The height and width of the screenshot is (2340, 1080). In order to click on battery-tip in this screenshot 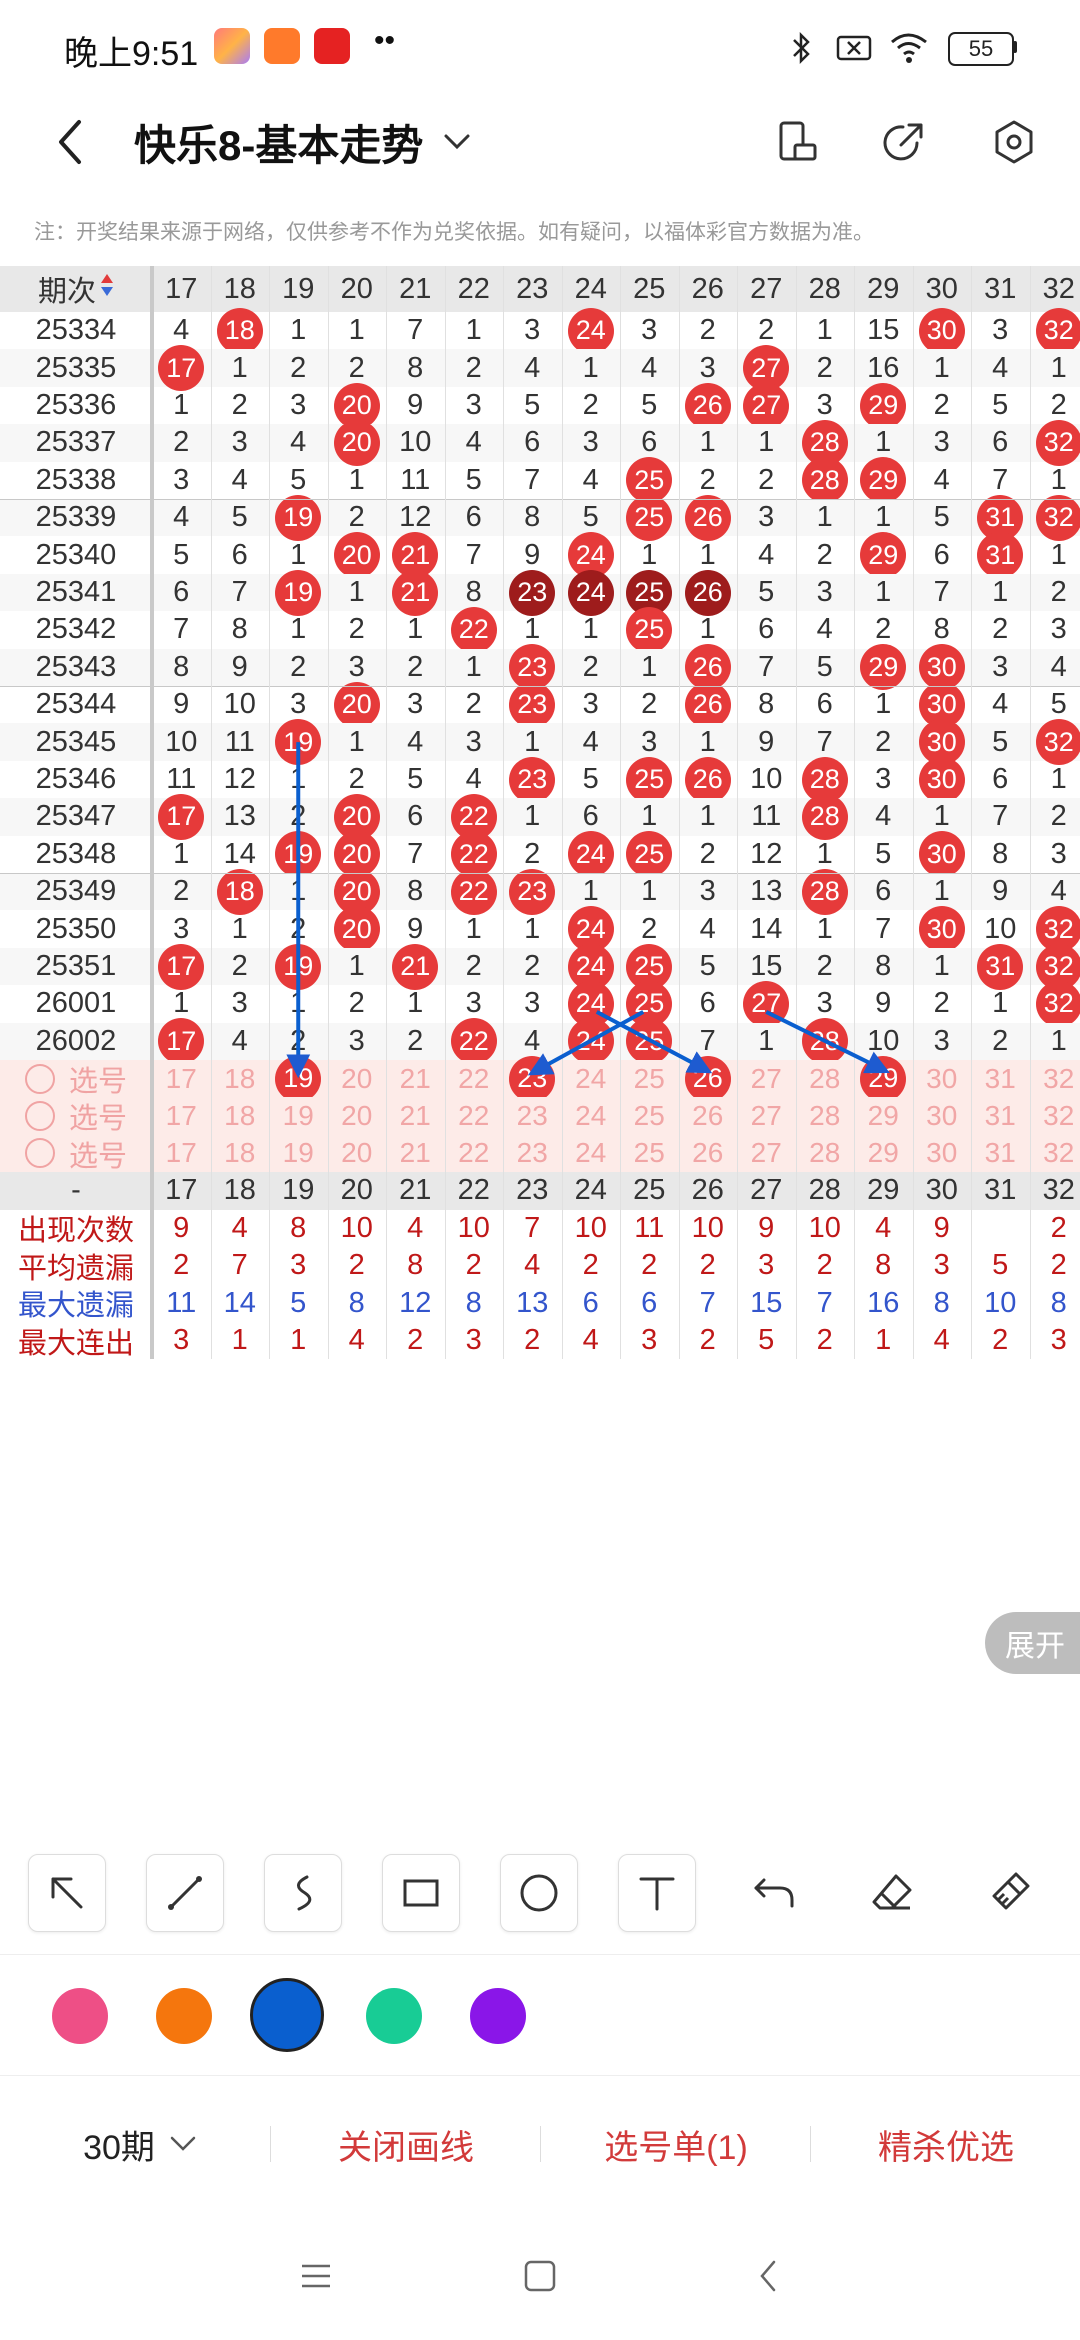, I will do `click(1015, 47)`.